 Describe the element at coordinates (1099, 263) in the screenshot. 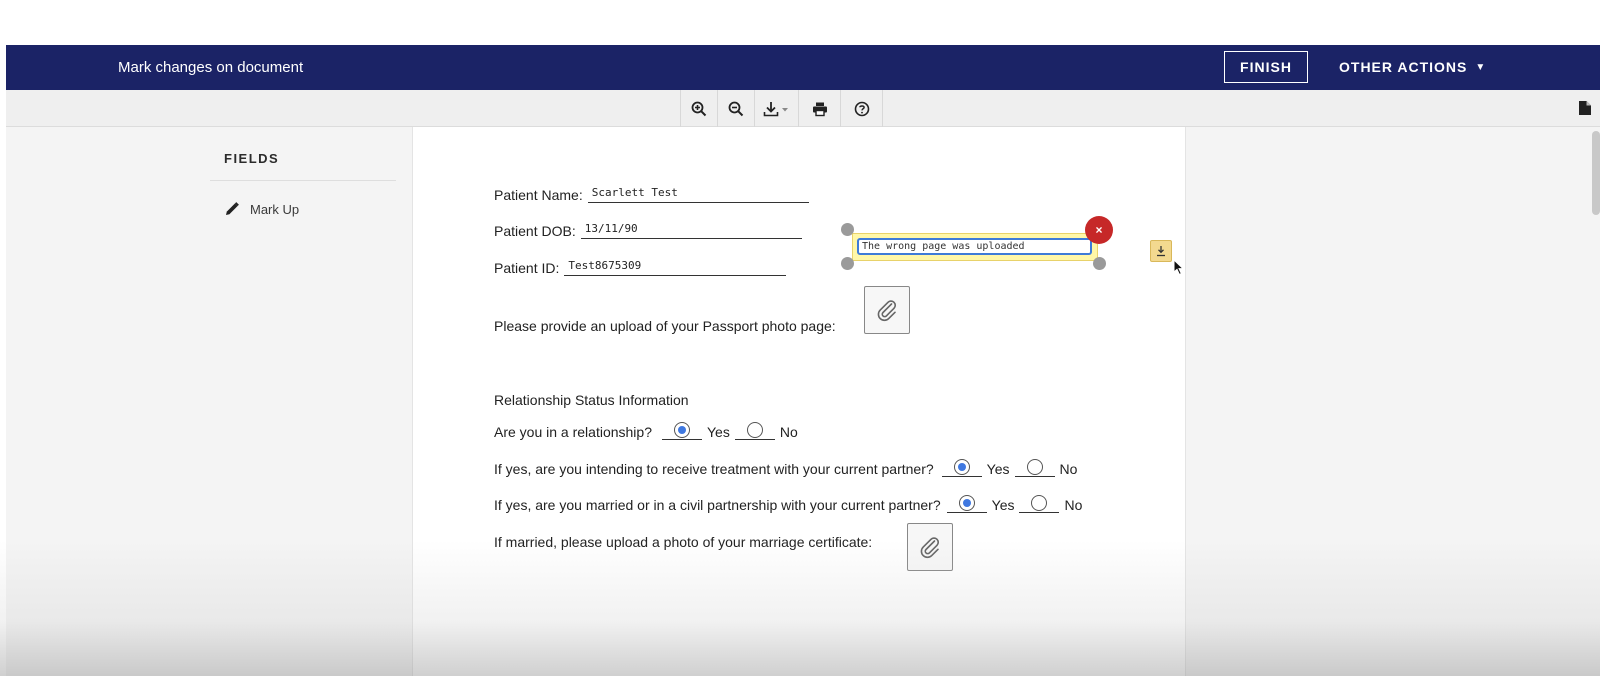

I see `resize-handle-bottom-right` at that location.